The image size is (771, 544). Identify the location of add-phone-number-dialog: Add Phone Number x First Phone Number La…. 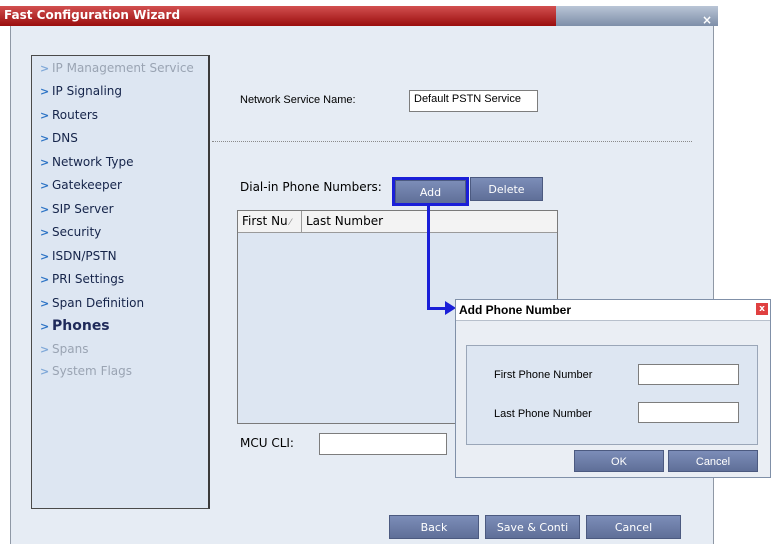
(613, 388).